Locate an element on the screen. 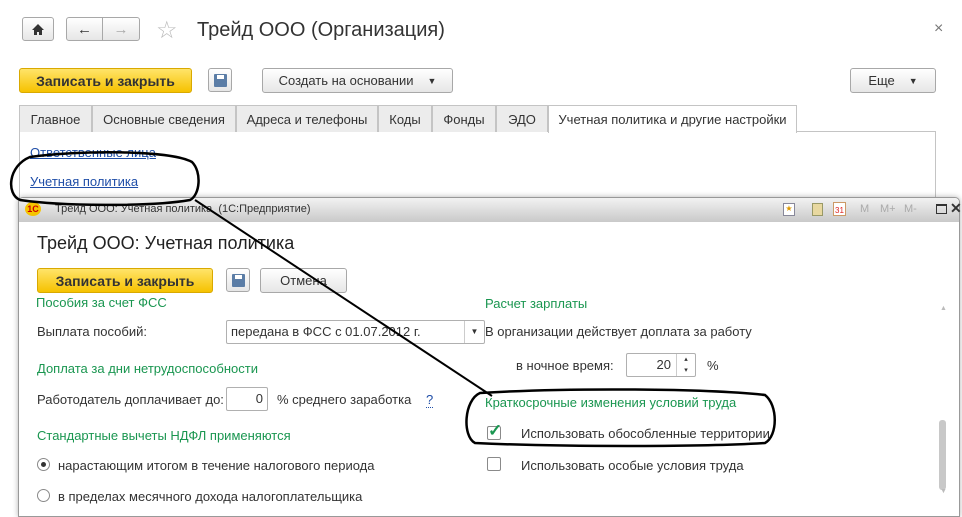  annotation-ellipse-link is located at coordinates (104, 179).